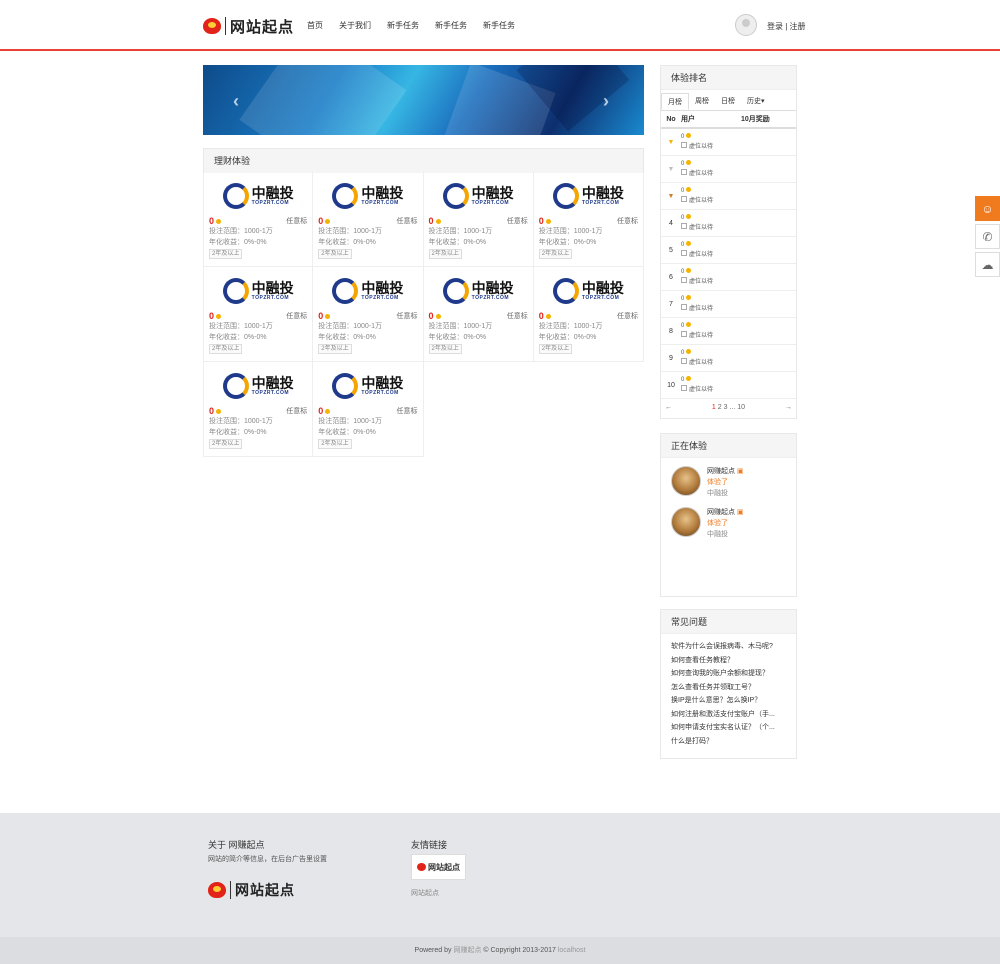 Image resolution: width=1000 pixels, height=964 pixels. Describe the element at coordinates (726, 407) in the screenshot. I see `pager-page: 3` at that location.